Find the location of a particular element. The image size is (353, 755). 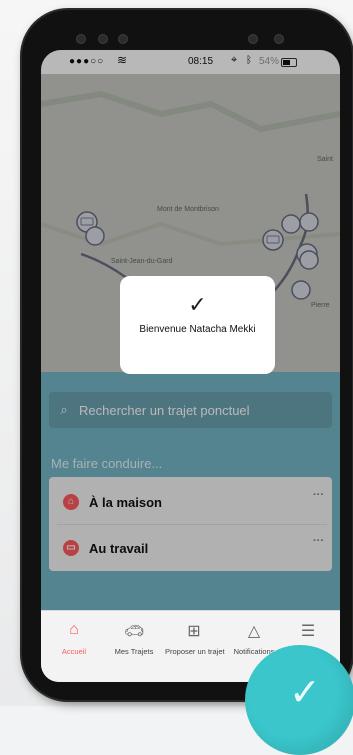

tab-mes-trajets: 🚗︎ Mes Trajets is located at coordinates (134, 638).